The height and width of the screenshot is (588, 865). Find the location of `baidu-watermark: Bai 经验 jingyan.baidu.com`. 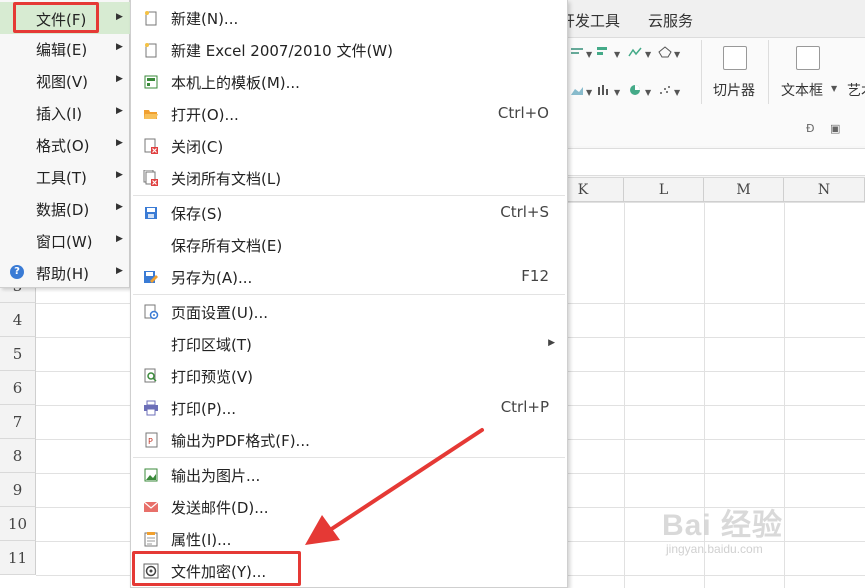

baidu-watermark: Bai 经验 jingyan.baidu.com is located at coordinates (762, 535).